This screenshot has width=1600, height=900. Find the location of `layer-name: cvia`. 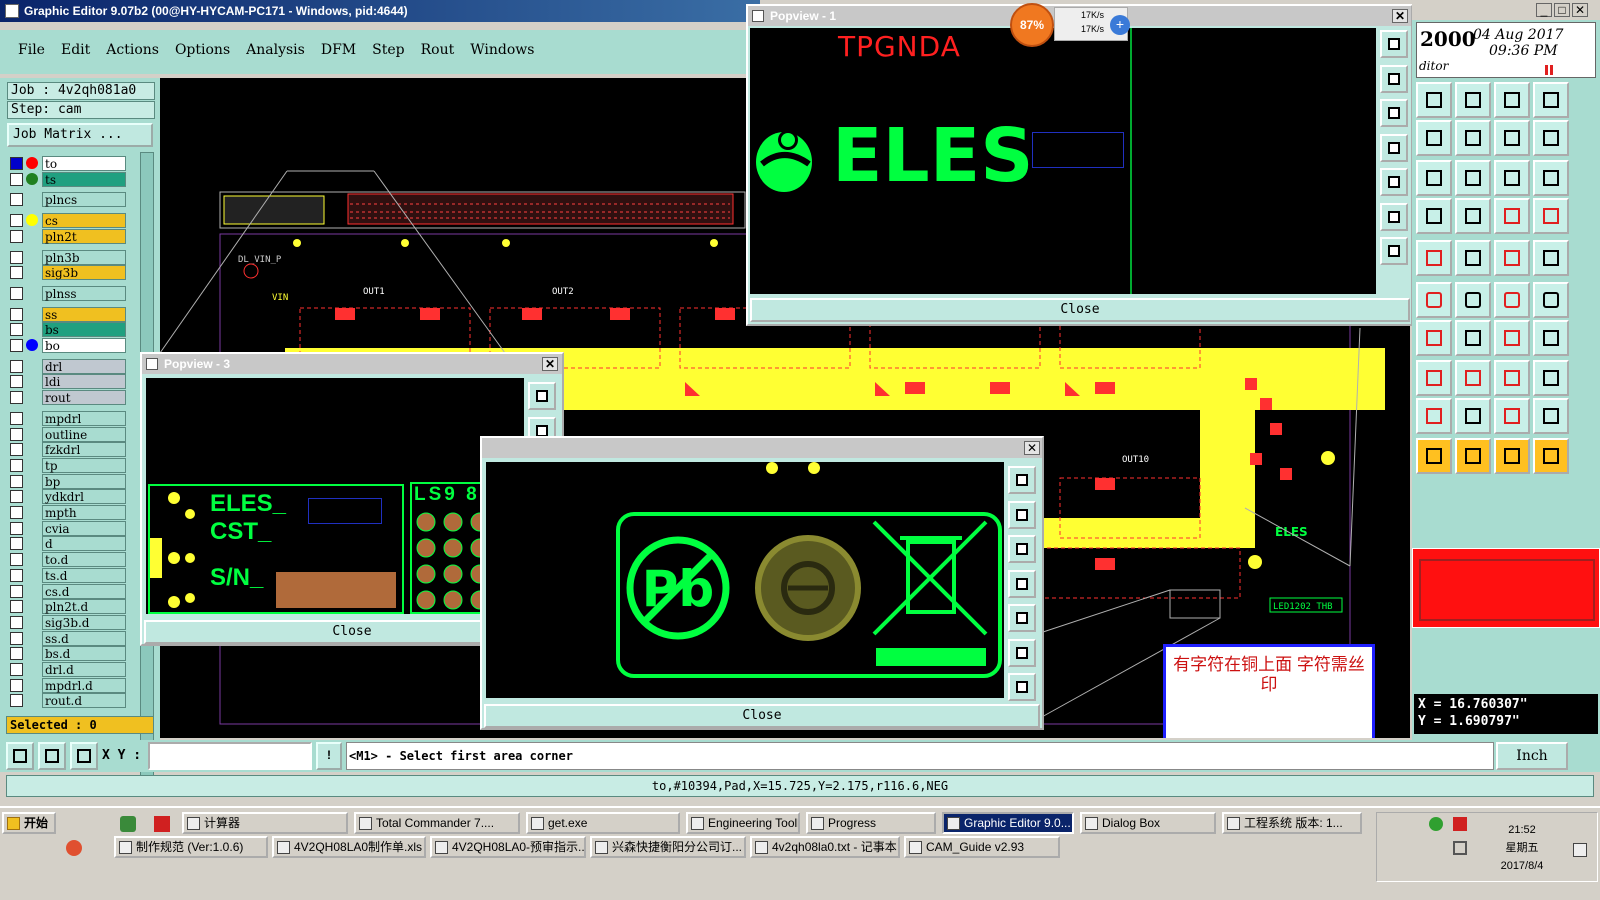

layer-name: cvia is located at coordinates (84, 528).